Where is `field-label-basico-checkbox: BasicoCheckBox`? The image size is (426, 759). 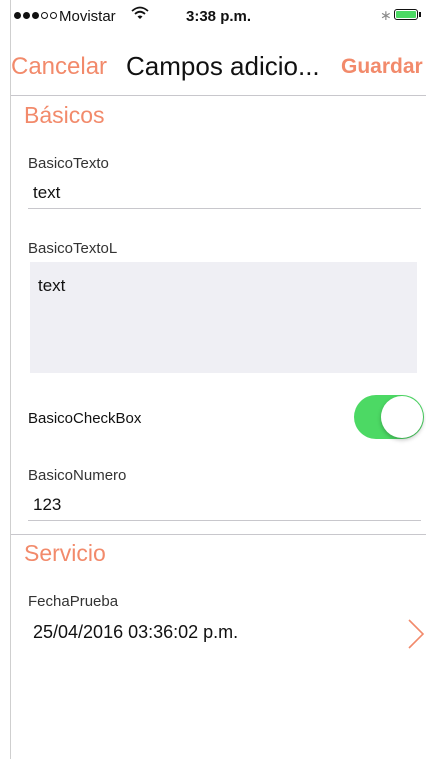
field-label-basico-checkbox: BasicoCheckBox is located at coordinates (85, 418).